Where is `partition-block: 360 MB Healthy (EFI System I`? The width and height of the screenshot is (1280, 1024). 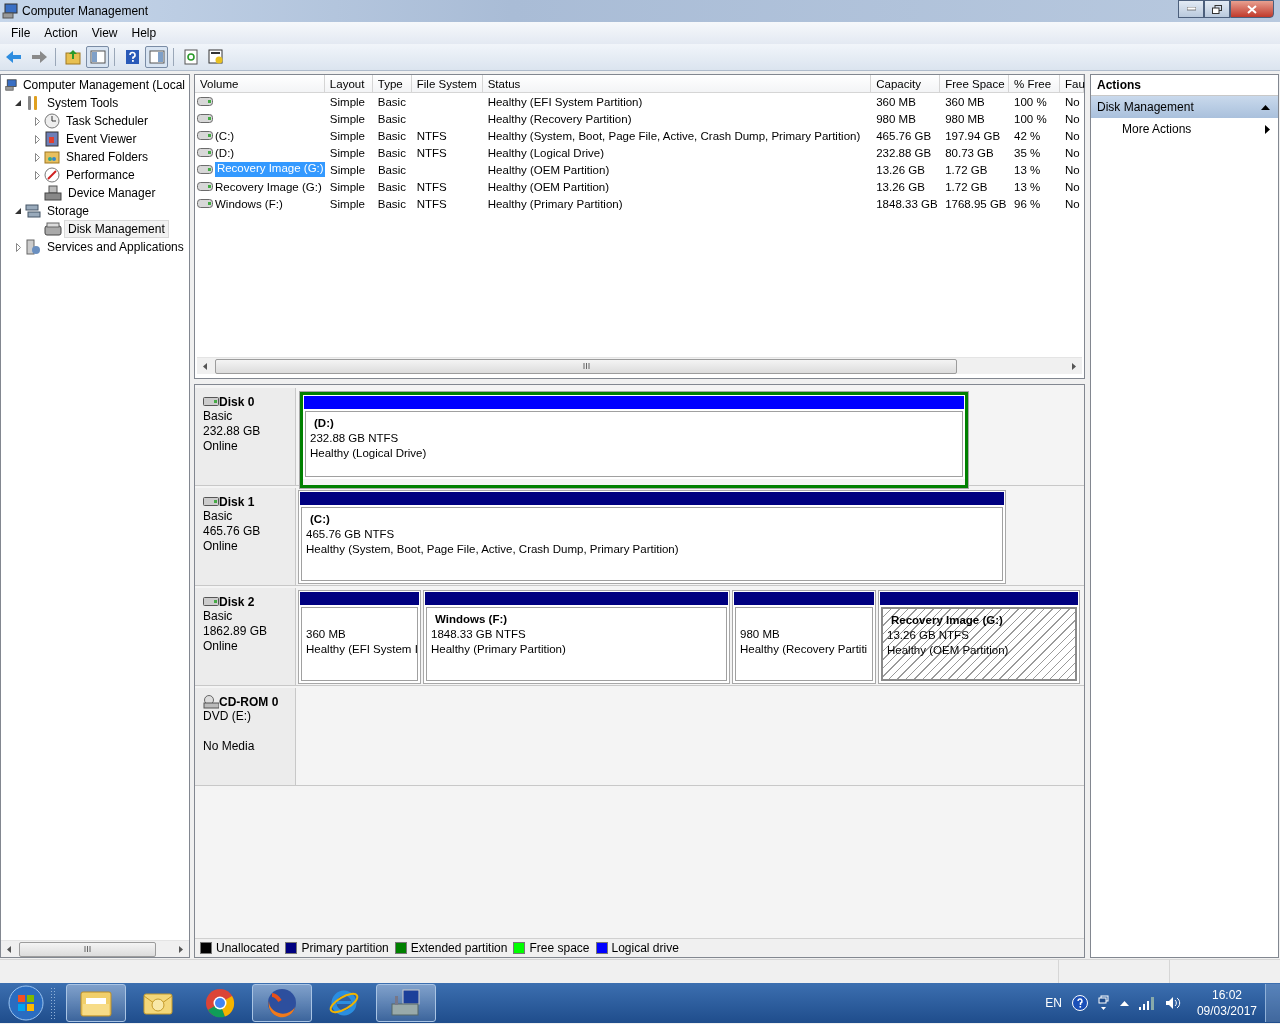
partition-block: 360 MB Healthy (EFI System I is located at coordinates (359, 637).